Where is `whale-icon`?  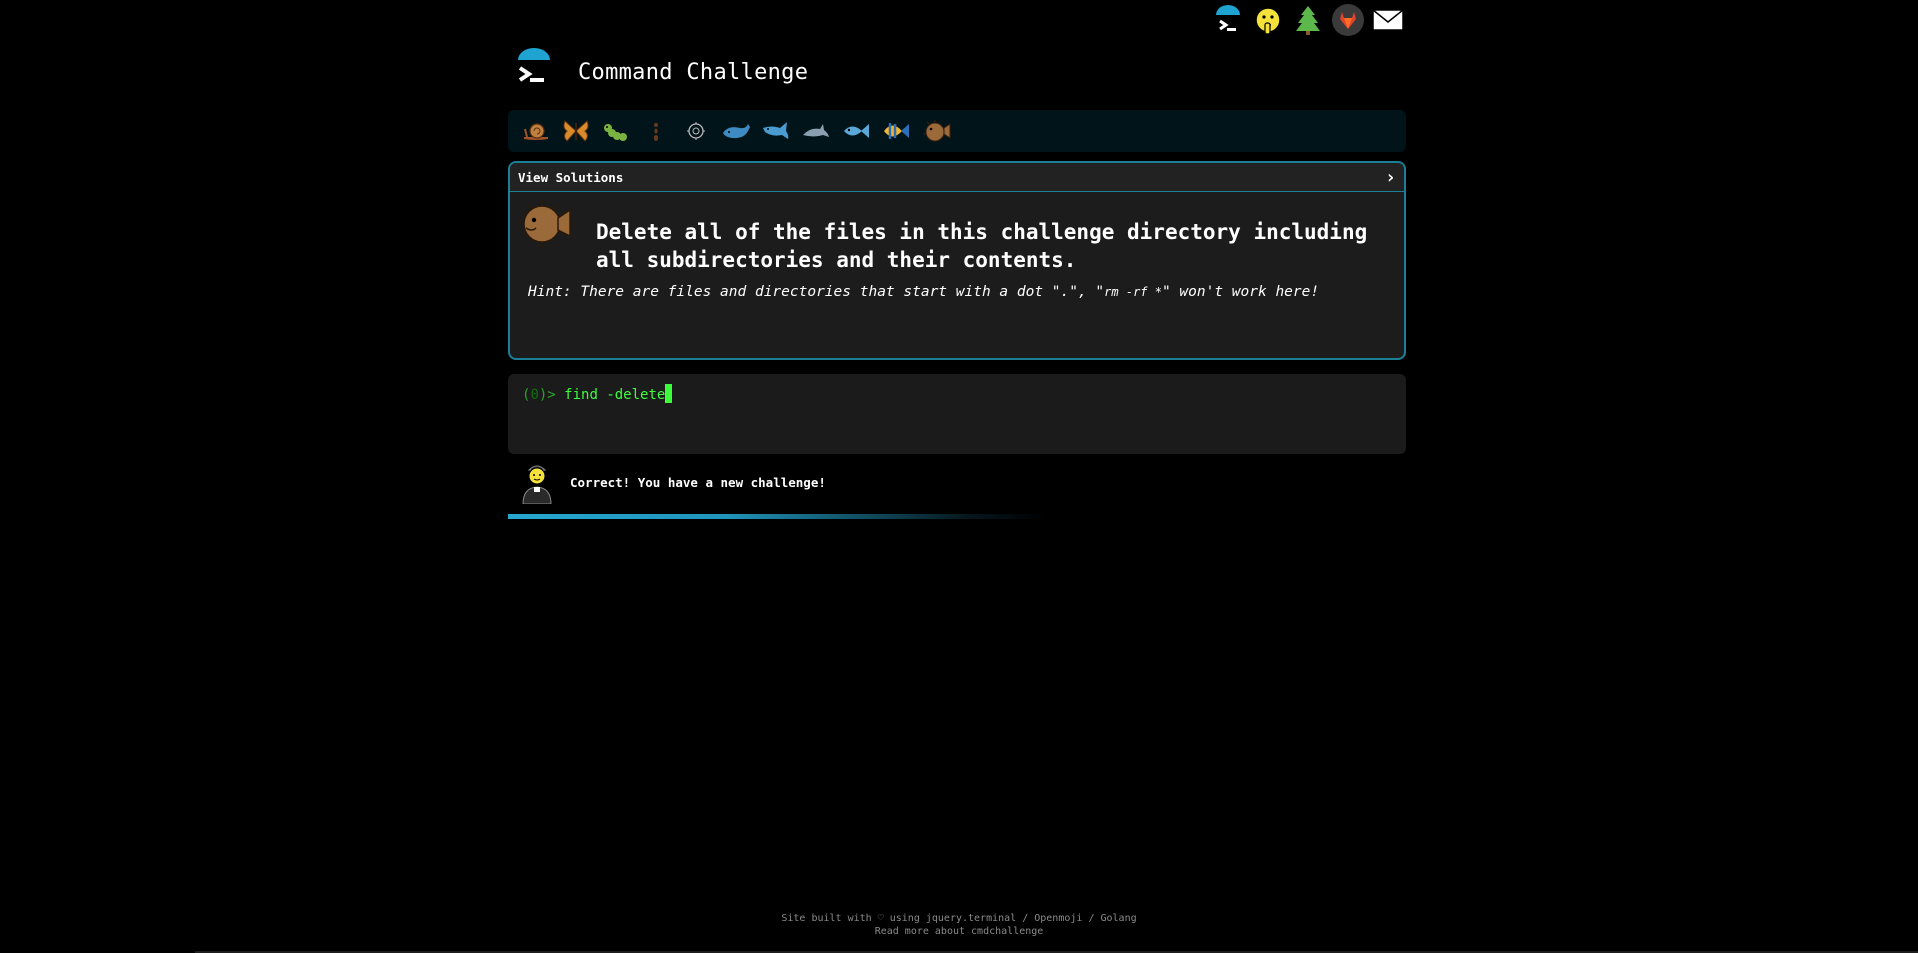 whale-icon is located at coordinates (736, 131).